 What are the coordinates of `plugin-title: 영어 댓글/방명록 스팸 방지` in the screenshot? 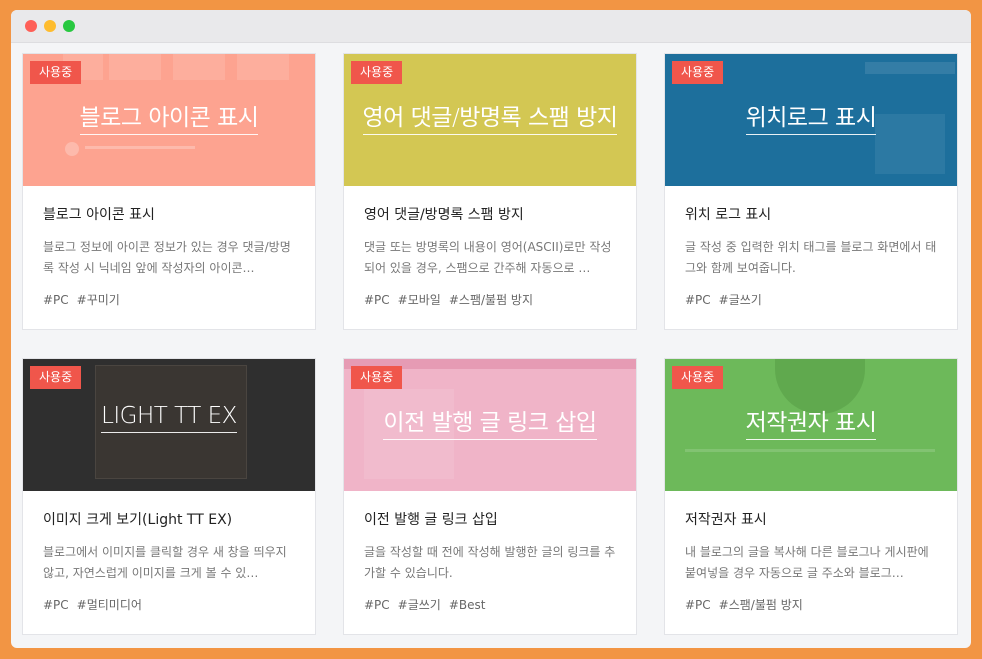 It's located at (490, 215).